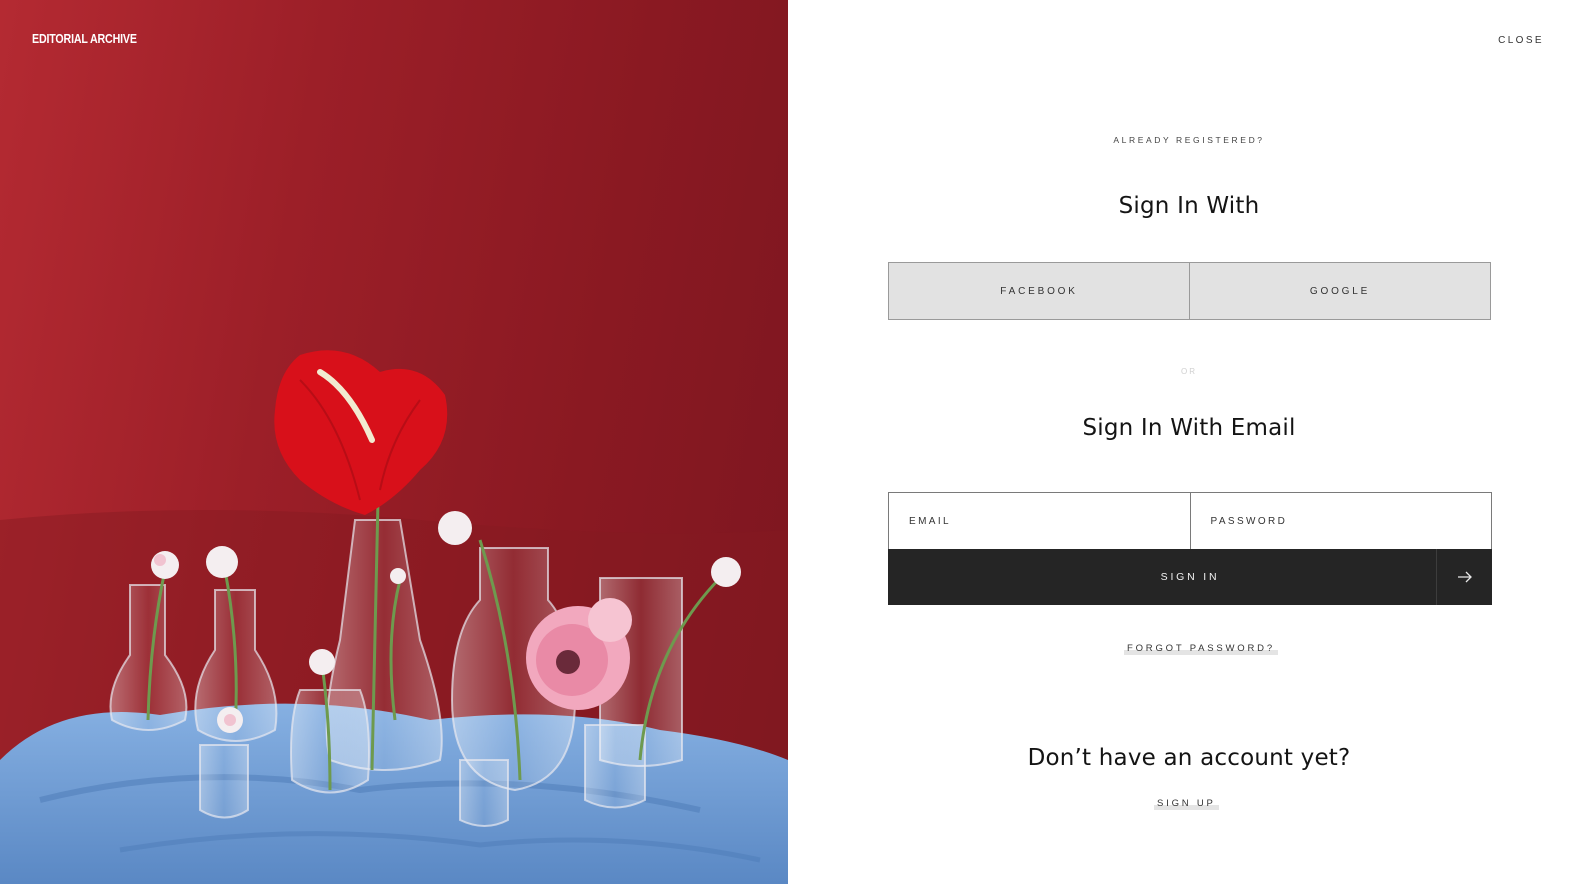 This screenshot has height=884, width=1574. I want to click on forgot-password-link: FORGOT PASSWORD?, so click(1201, 649).